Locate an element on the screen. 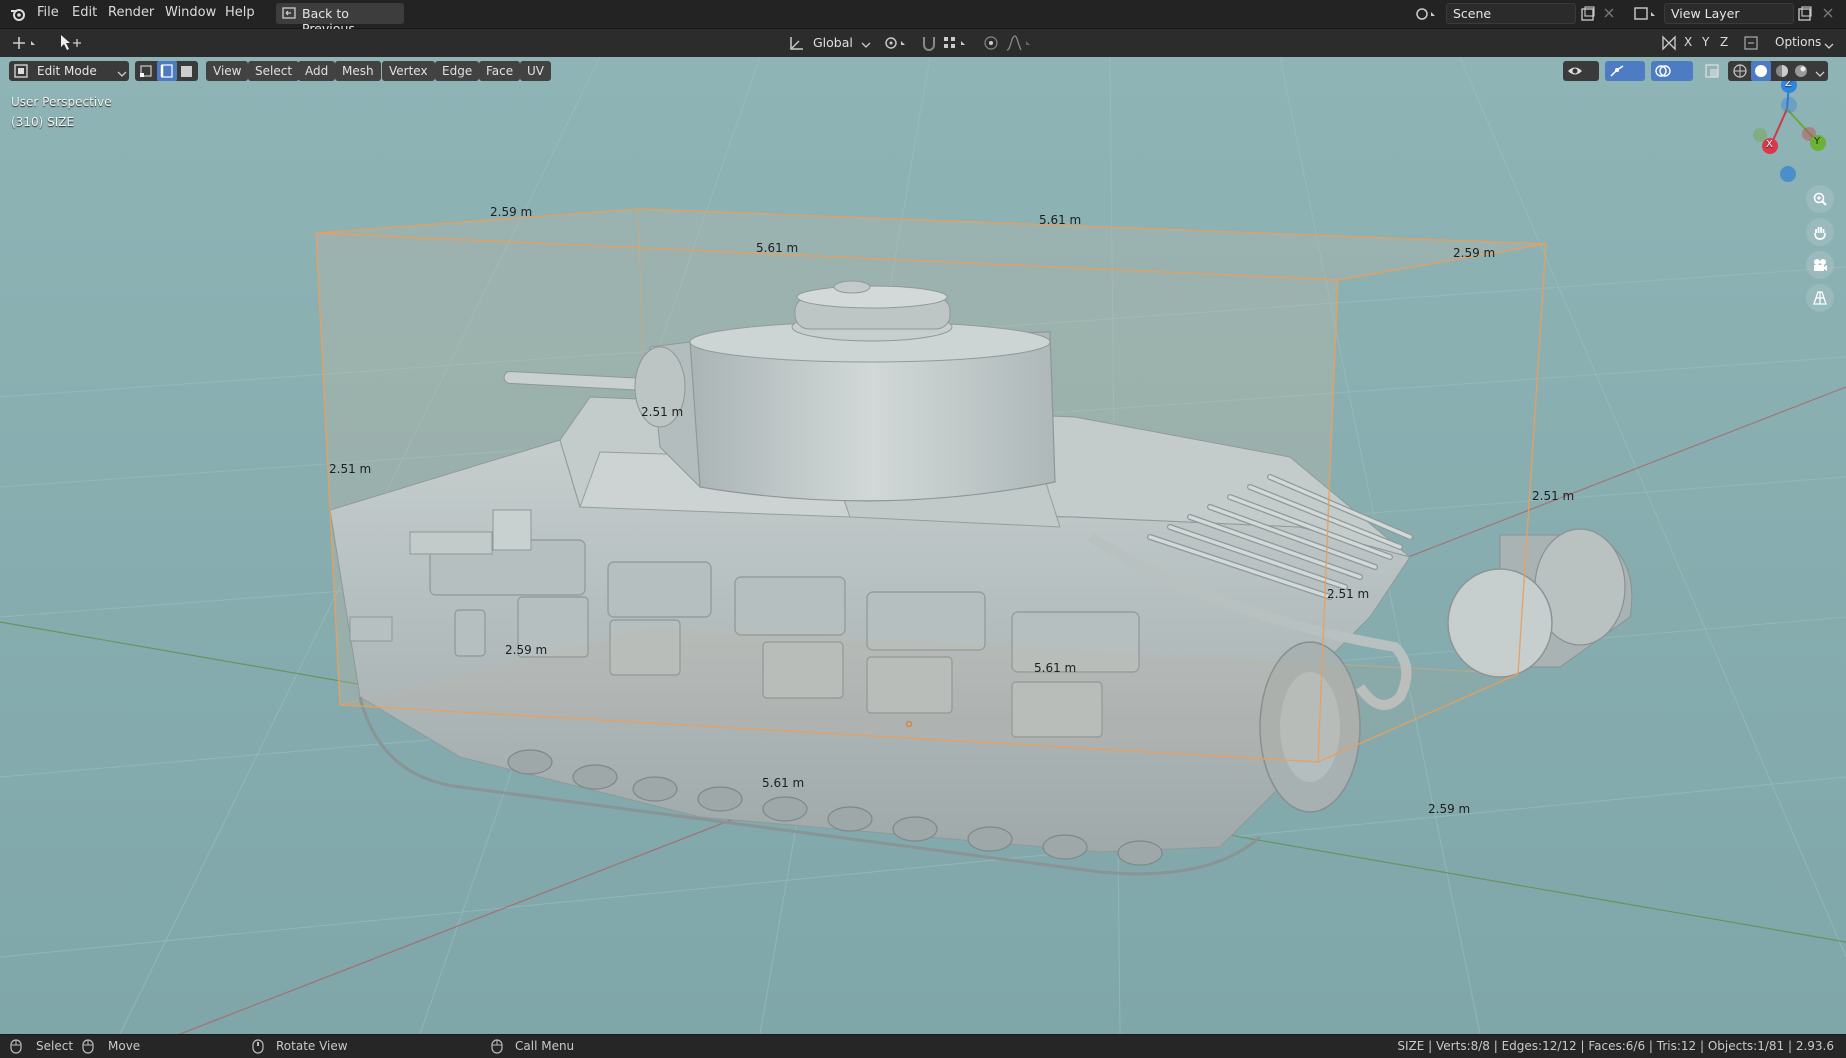  ortho-toggle-button is located at coordinates (1820, 298).